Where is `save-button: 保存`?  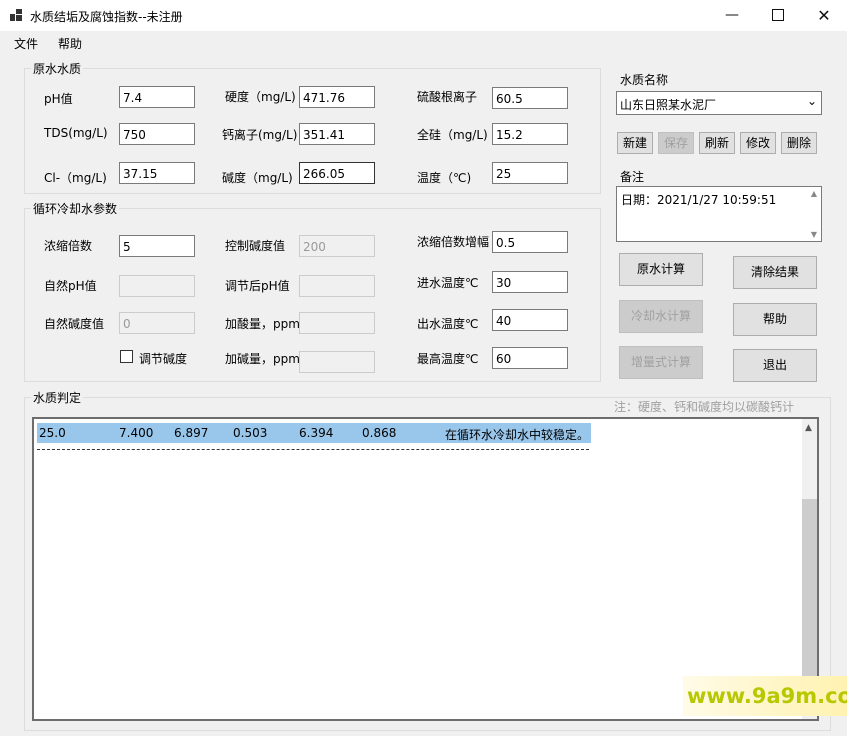
save-button: 保存 is located at coordinates (676, 143).